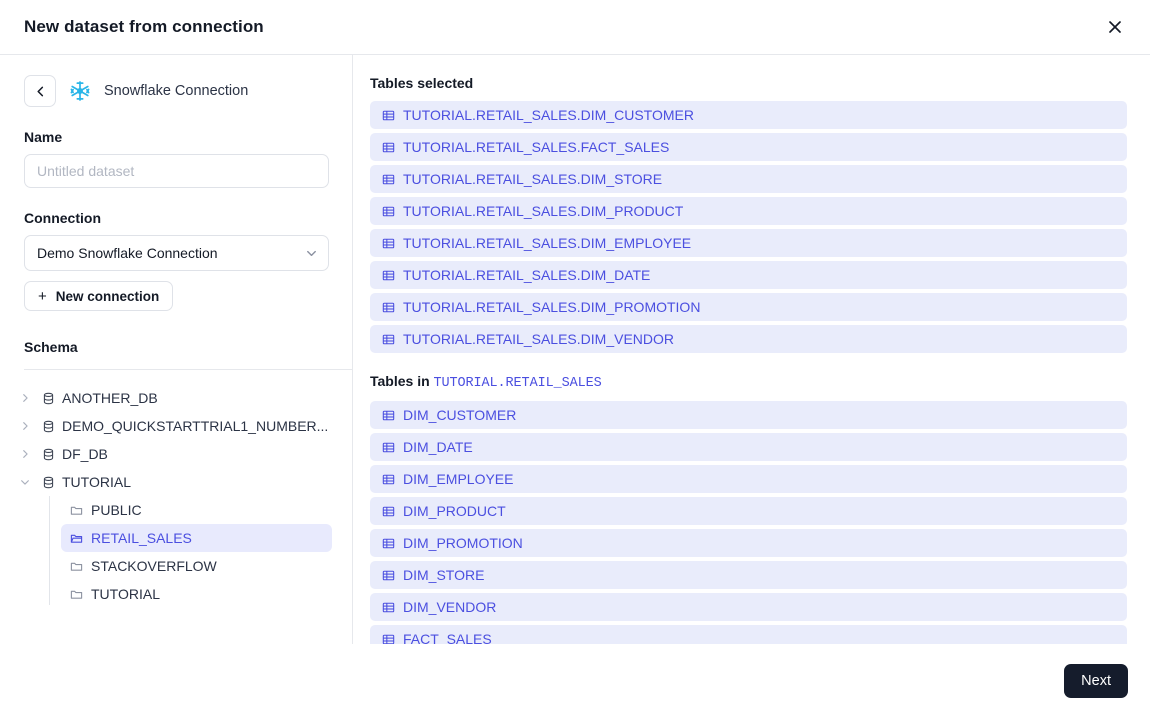 The image size is (1150, 717). Describe the element at coordinates (96, 482) in the screenshot. I see `tree-item-label: TUTORIAL` at that location.